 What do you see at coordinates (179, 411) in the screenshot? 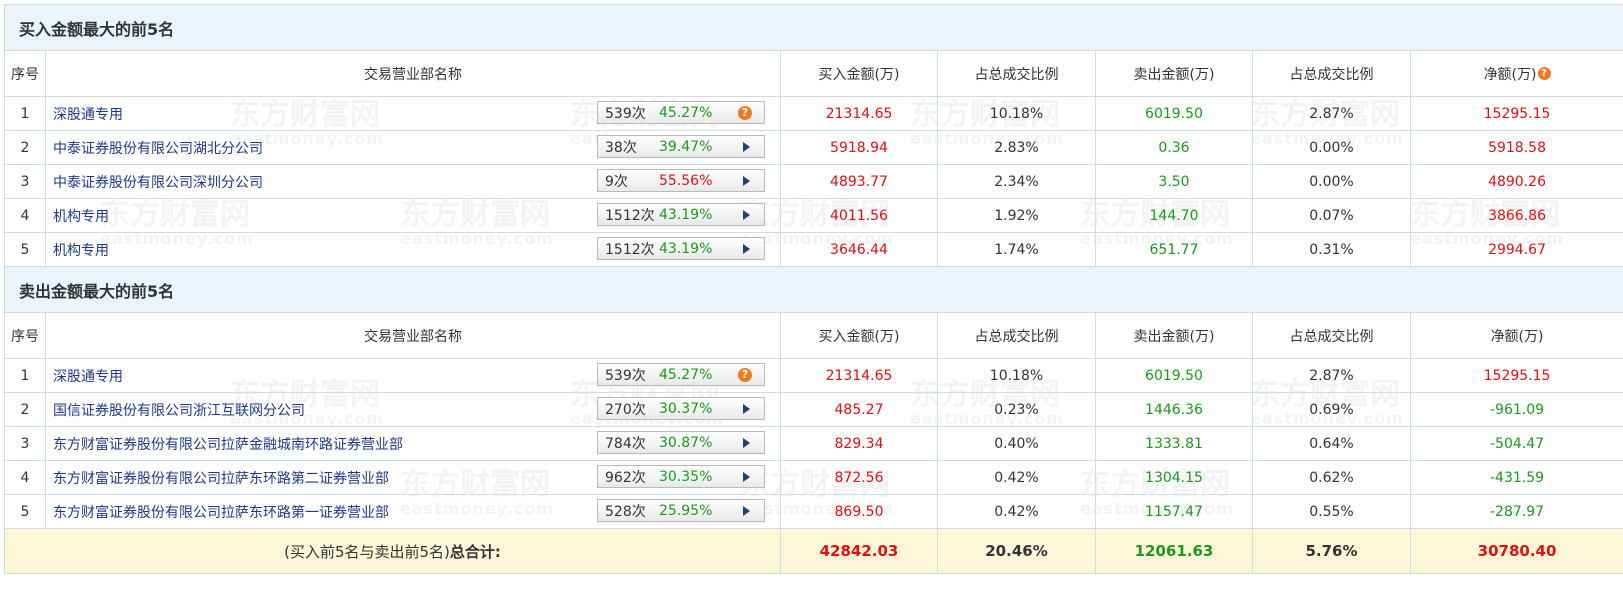
I see `branch-name-link: 国信证券股份有限公司浙江互联网分公司` at bounding box center [179, 411].